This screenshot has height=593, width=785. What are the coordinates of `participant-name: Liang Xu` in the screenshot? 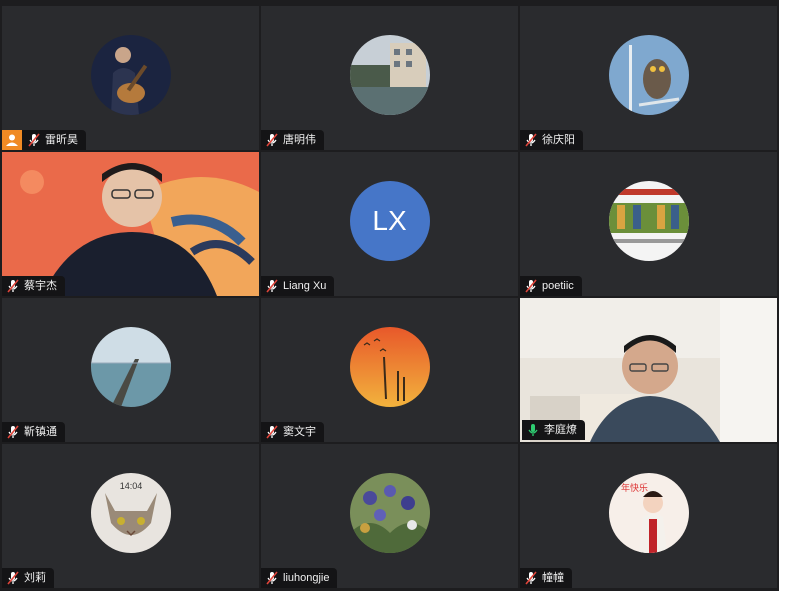 It's located at (305, 286).